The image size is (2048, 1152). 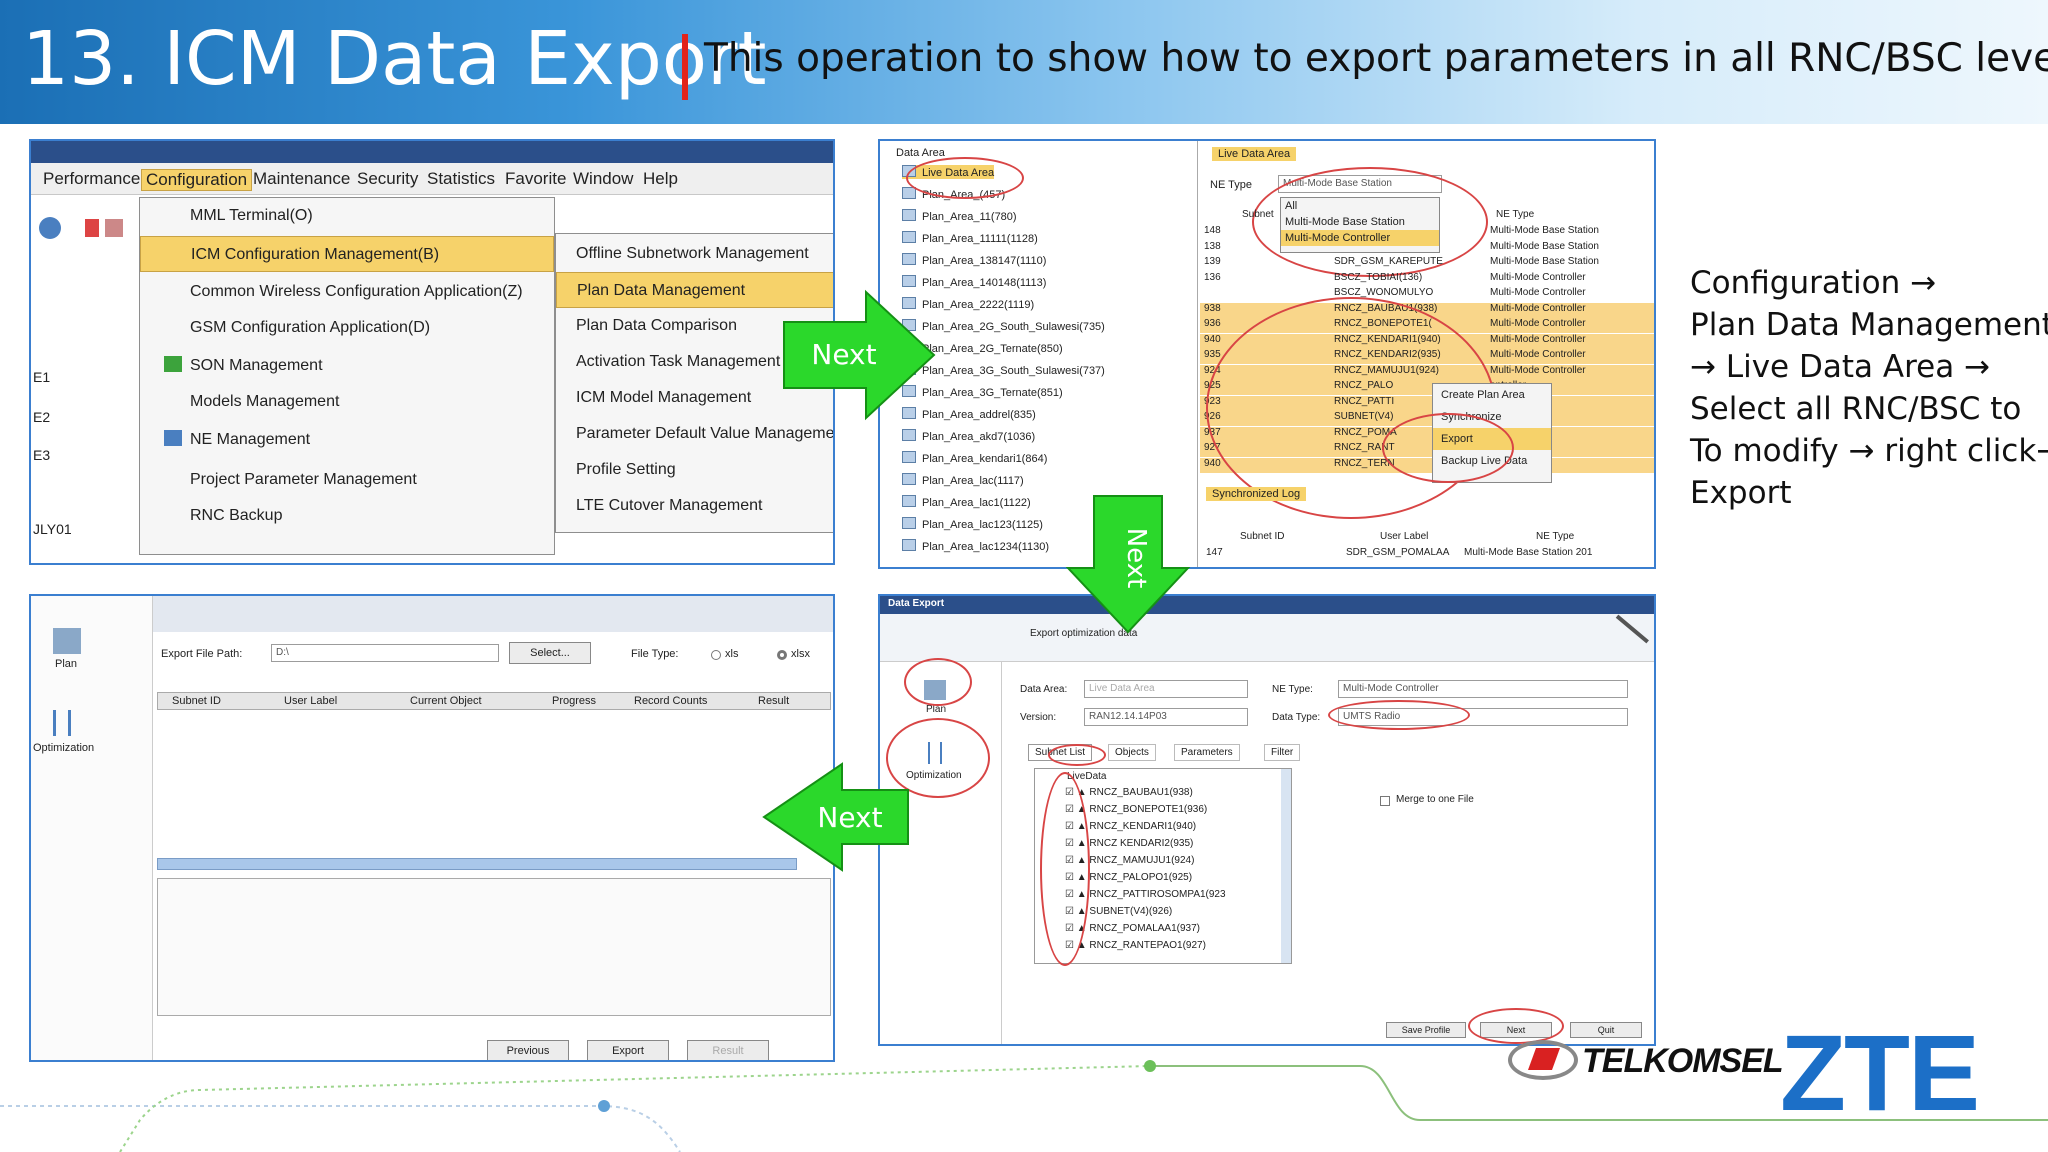 What do you see at coordinates (1038, 717) in the screenshot?
I see `version-label: Version:` at bounding box center [1038, 717].